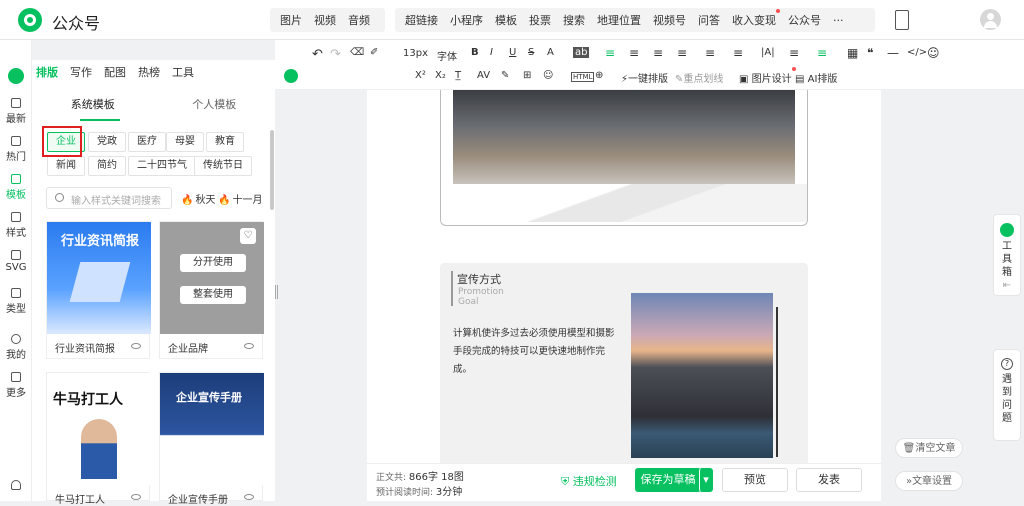  What do you see at coordinates (581, 52) in the screenshot?
I see `bg-color-button: ab` at bounding box center [581, 52].